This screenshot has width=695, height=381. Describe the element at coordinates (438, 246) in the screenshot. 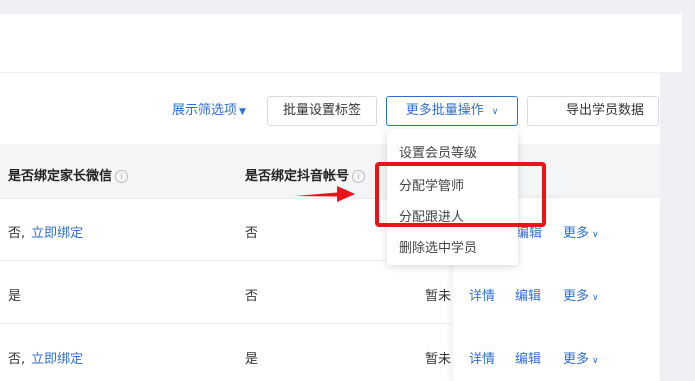

I see `menu-item-delete-selected: 删除选中学员` at that location.